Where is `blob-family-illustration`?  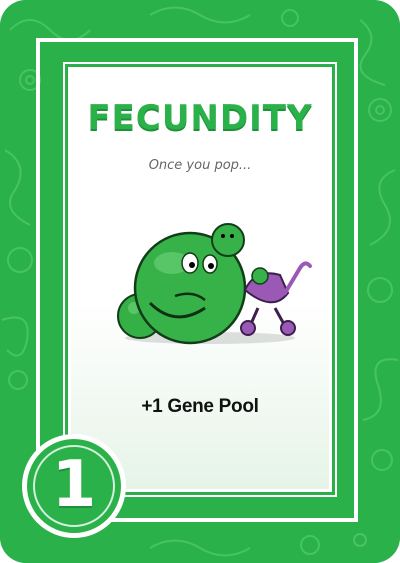
blob-family-illustration is located at coordinates (214, 284).